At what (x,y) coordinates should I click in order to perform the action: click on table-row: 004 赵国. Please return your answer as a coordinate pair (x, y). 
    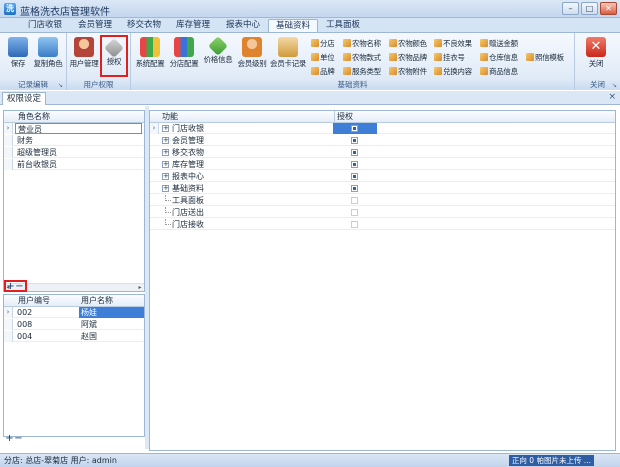
    Looking at the image, I should click on (74, 336).